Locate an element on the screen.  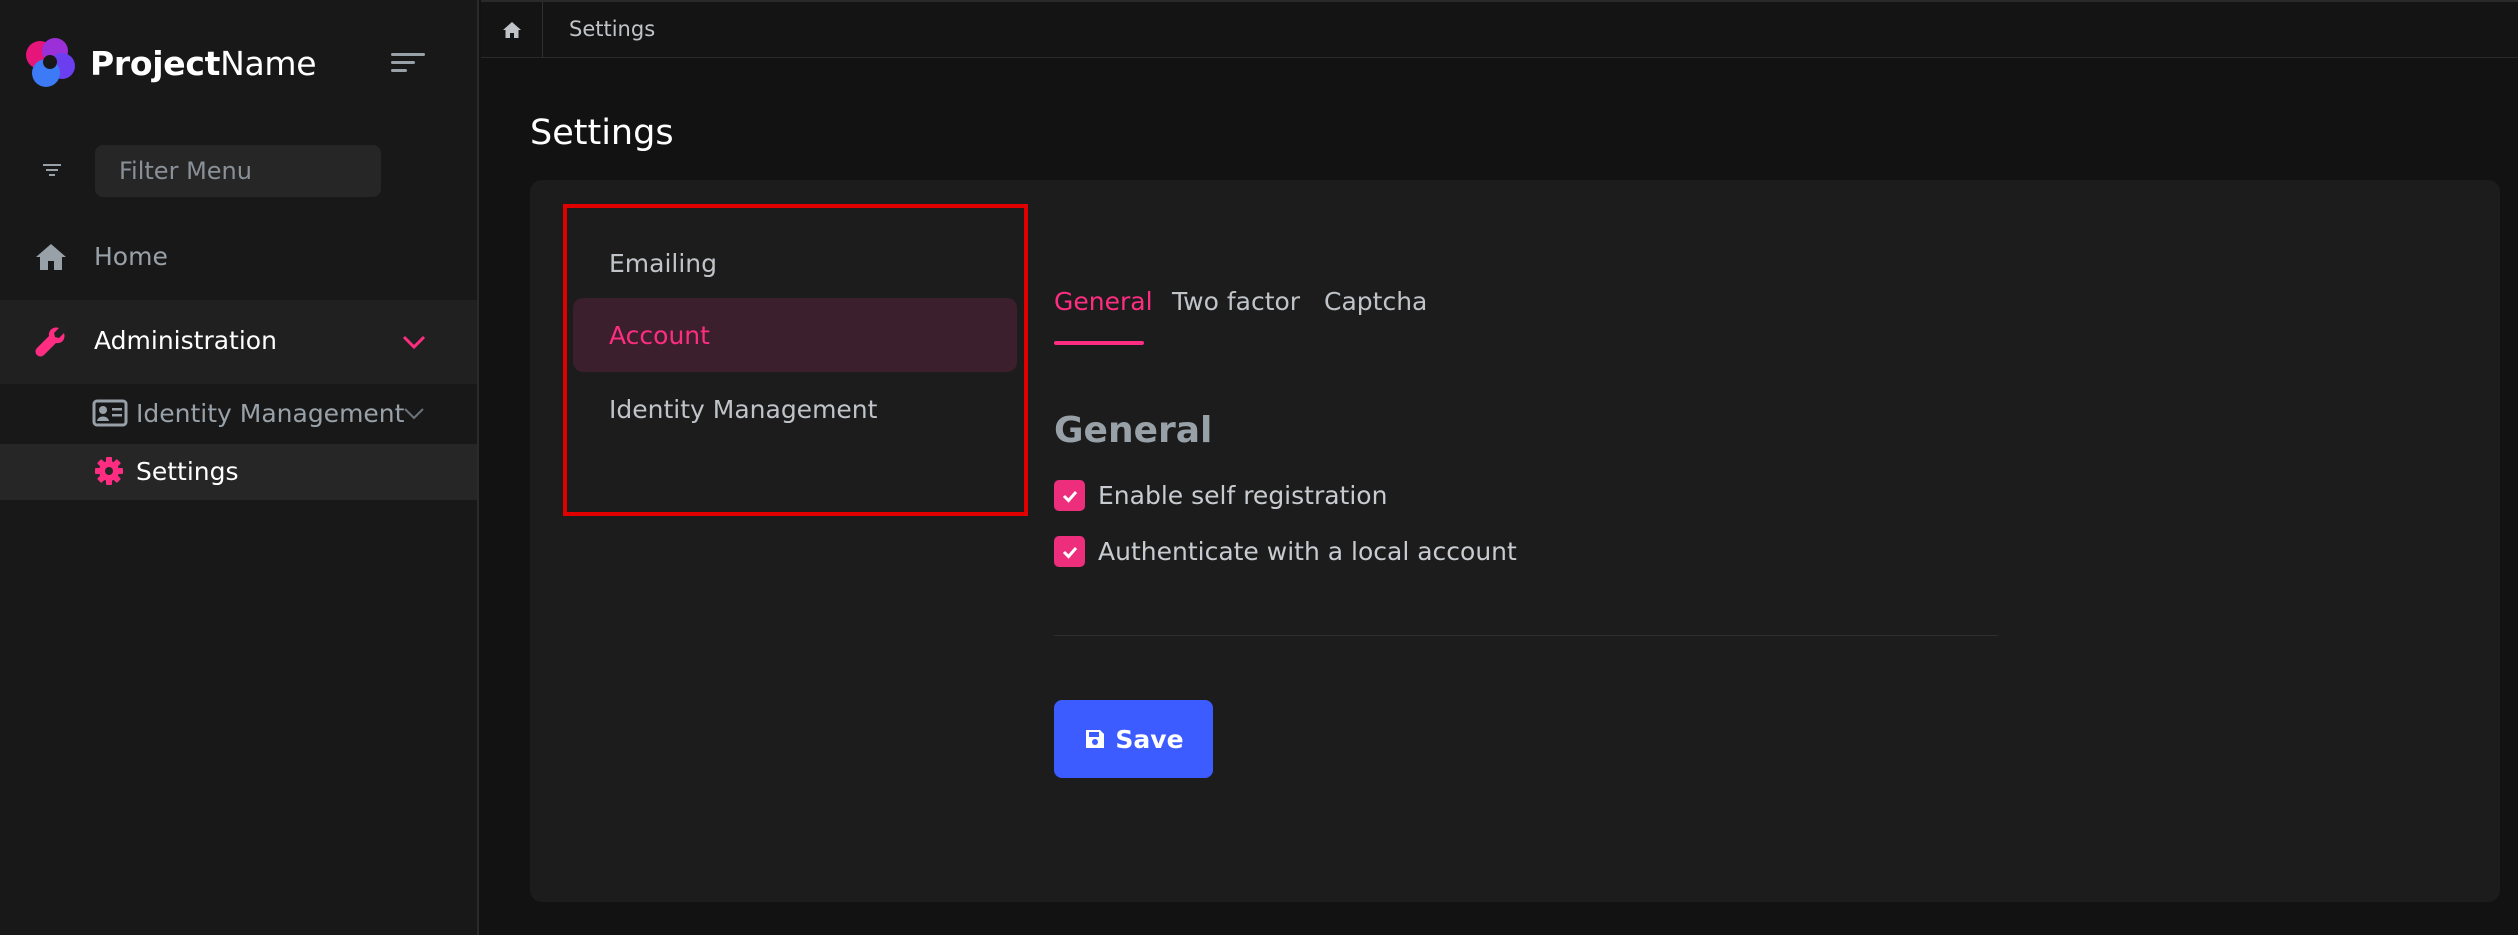
sidebar-toggle-icon is located at coordinates (408, 63).